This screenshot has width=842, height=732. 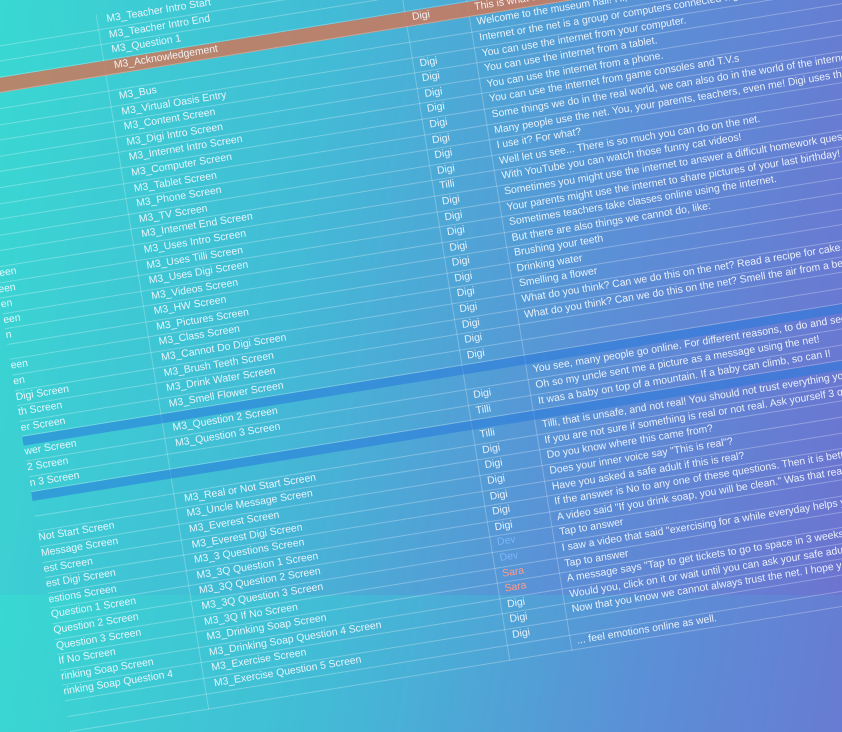 I want to click on column-a-cell, so click(x=33, y=28).